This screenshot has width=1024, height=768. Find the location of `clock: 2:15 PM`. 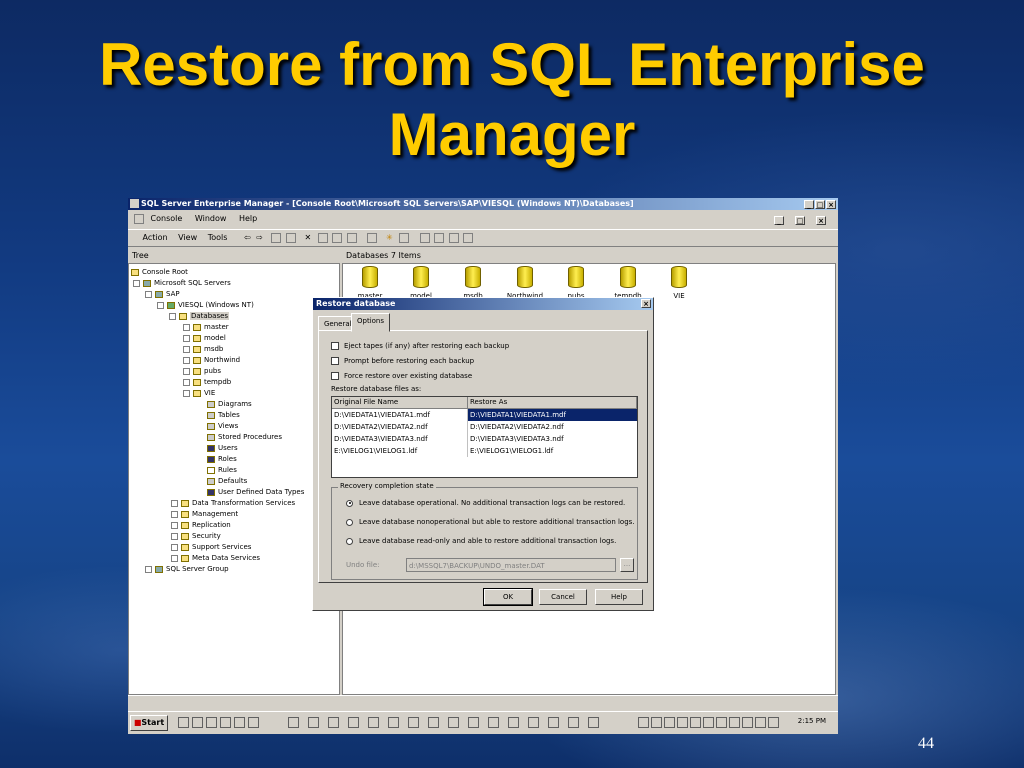

clock: 2:15 PM is located at coordinates (812, 721).